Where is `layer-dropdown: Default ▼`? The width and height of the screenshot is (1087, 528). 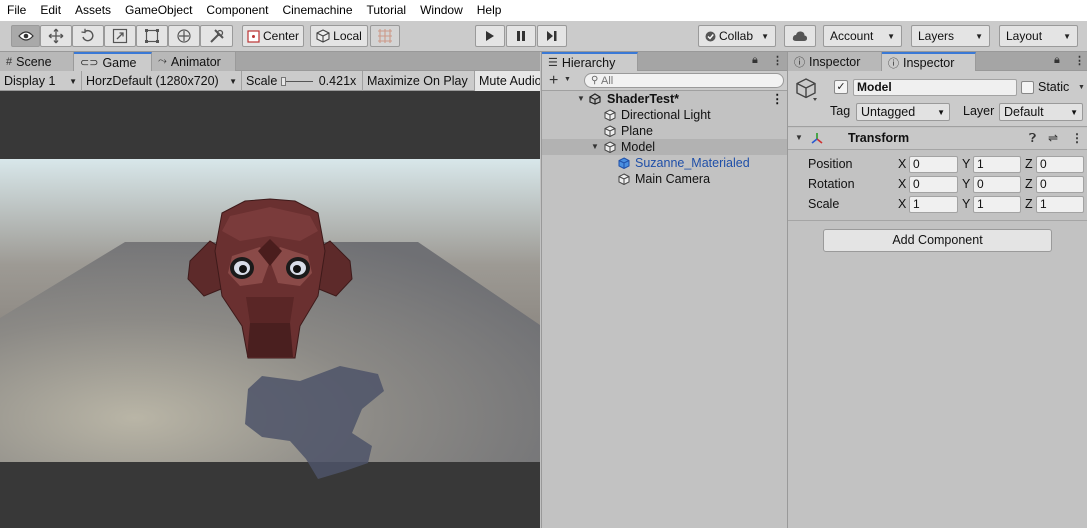
layer-dropdown: Default ▼ is located at coordinates (1041, 112).